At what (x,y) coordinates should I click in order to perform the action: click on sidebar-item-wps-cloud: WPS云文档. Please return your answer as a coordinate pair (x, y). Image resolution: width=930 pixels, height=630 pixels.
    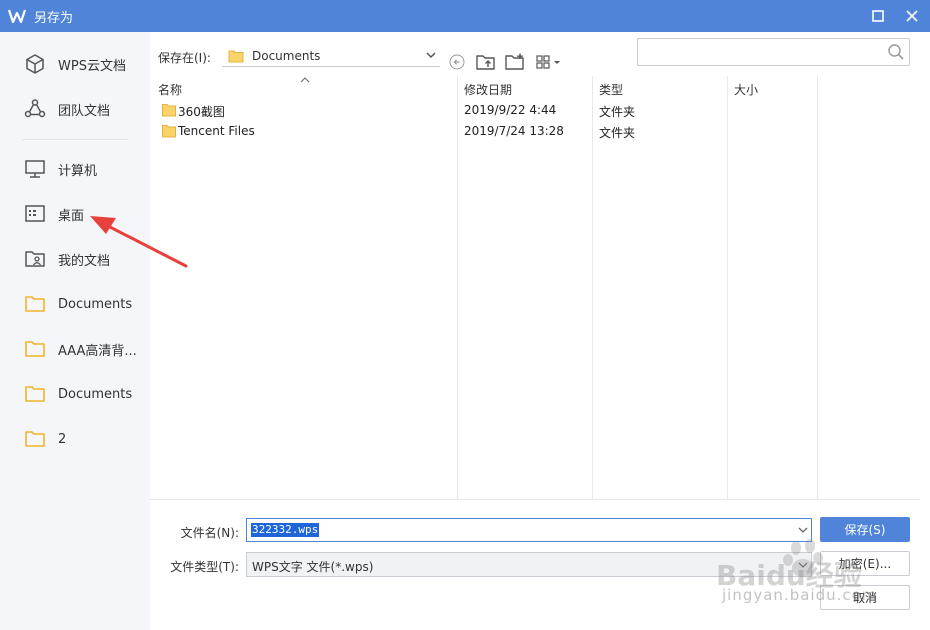
    Looking at the image, I should click on (75, 64).